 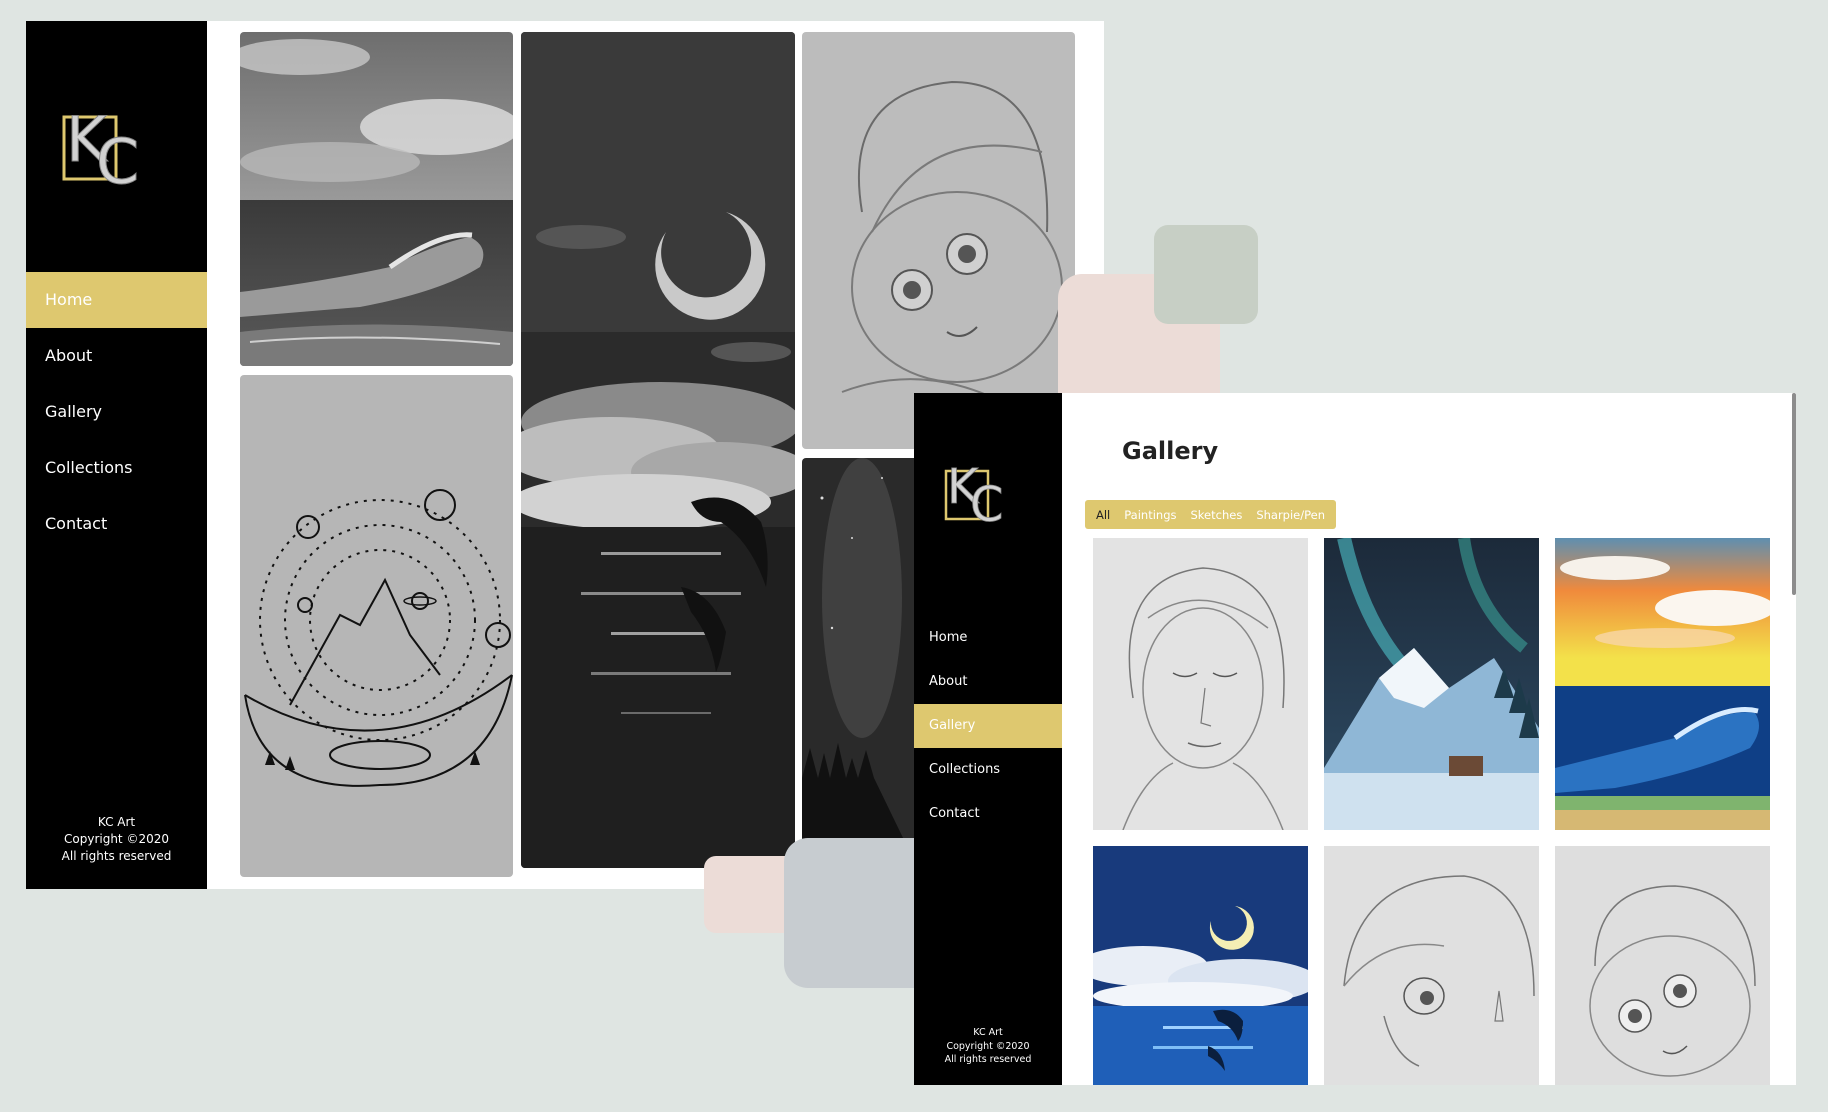 I want to click on artwork-ocean-wave, so click(x=376, y=199).